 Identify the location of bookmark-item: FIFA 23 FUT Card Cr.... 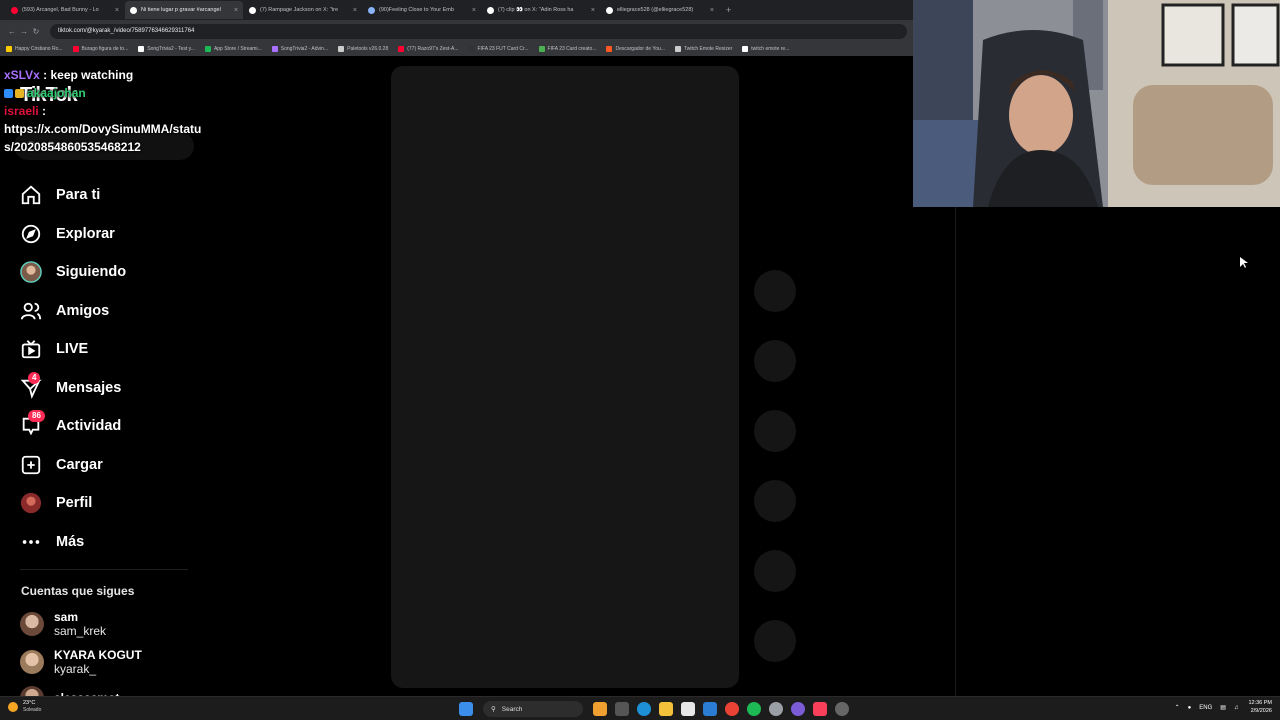
(498, 49).